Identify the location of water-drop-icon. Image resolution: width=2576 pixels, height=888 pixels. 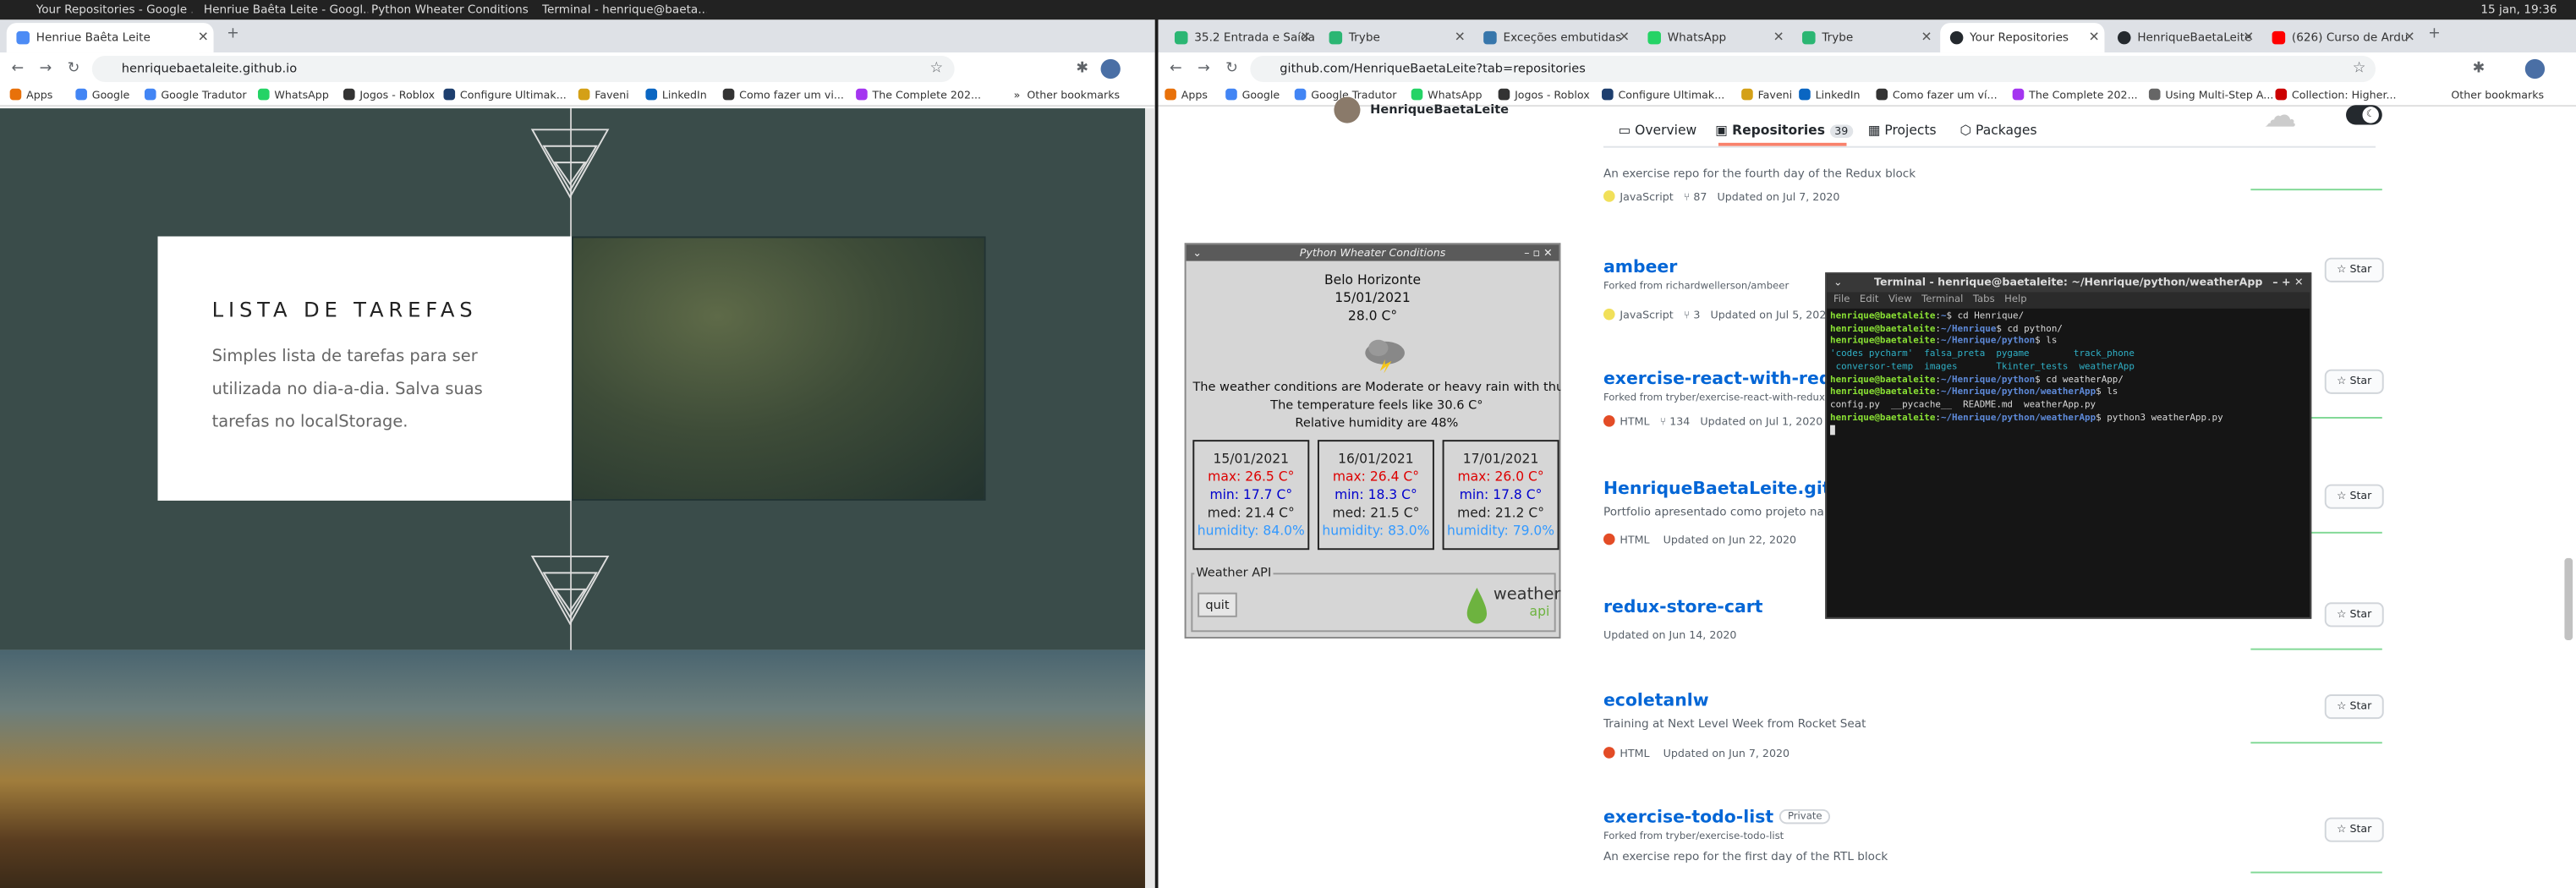
(1477, 605).